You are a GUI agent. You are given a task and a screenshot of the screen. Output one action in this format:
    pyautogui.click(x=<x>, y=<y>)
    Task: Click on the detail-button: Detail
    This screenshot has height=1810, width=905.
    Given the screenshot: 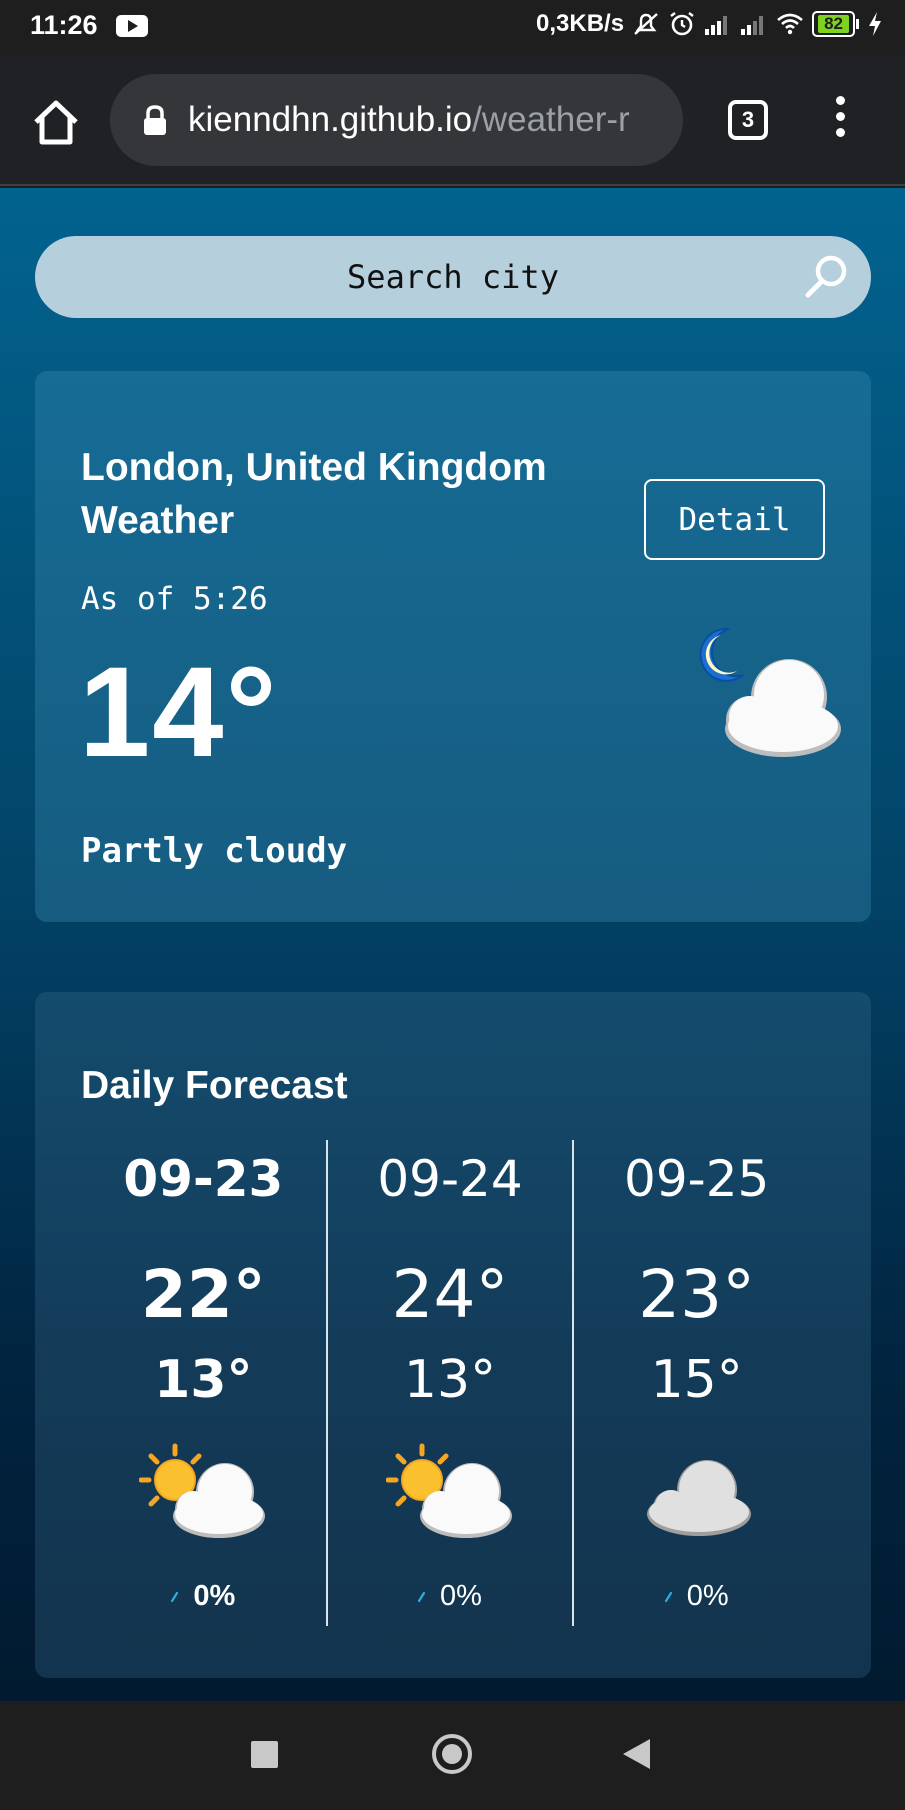 What is the action you would take?
    pyautogui.click(x=734, y=519)
    